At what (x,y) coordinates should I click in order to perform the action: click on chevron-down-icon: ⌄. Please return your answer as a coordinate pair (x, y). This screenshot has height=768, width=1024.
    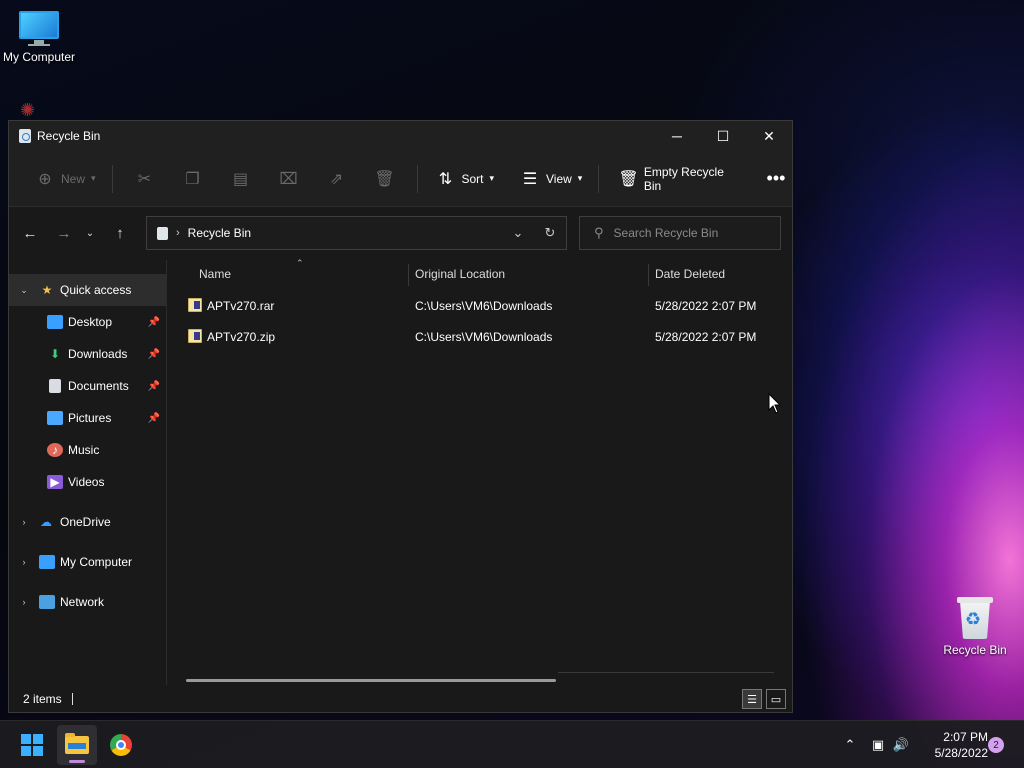
    Looking at the image, I should click on (24, 290).